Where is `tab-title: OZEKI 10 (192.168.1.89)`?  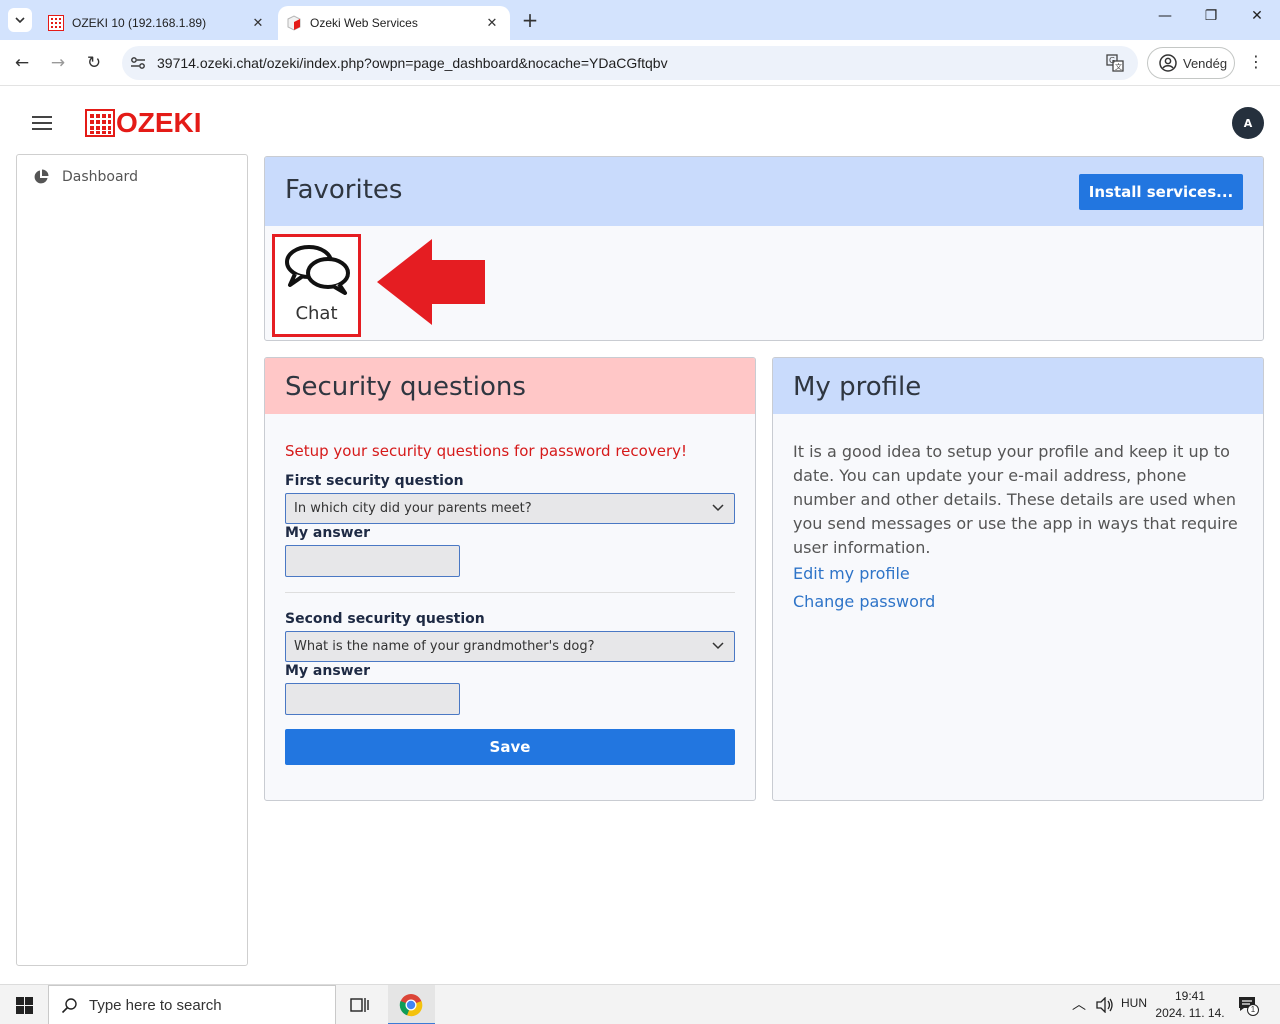
tab-title: OZEKI 10 (192.168.1.89) is located at coordinates (139, 23).